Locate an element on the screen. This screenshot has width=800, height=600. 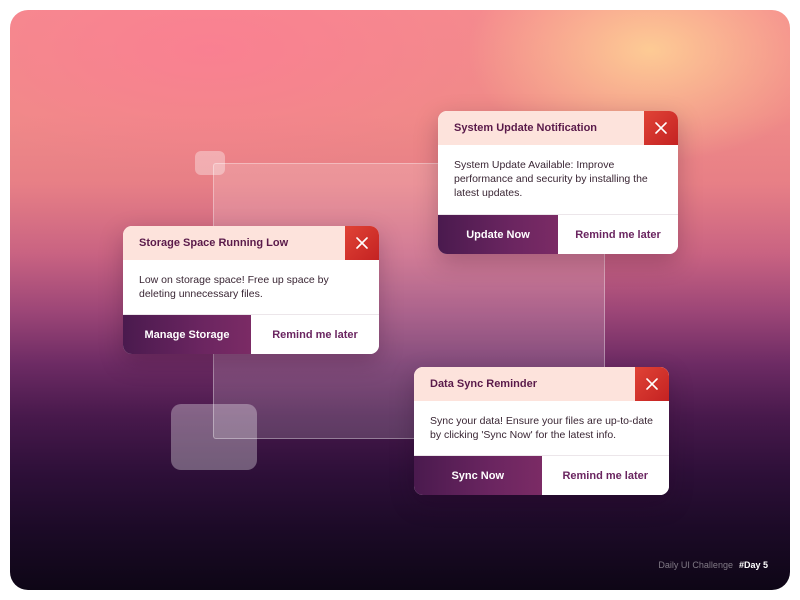
sync-now-button: Sync Now is located at coordinates (478, 475).